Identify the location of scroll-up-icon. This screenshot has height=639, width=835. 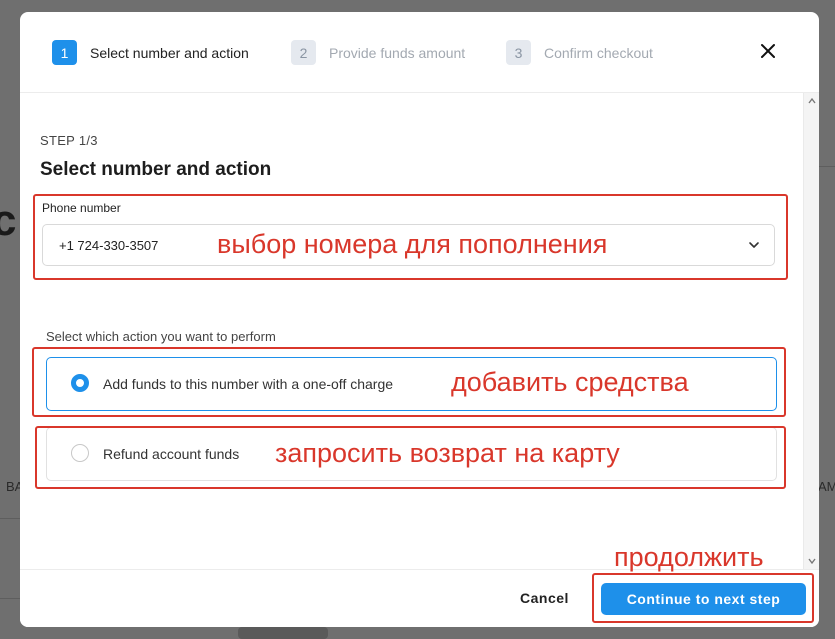
(812, 101).